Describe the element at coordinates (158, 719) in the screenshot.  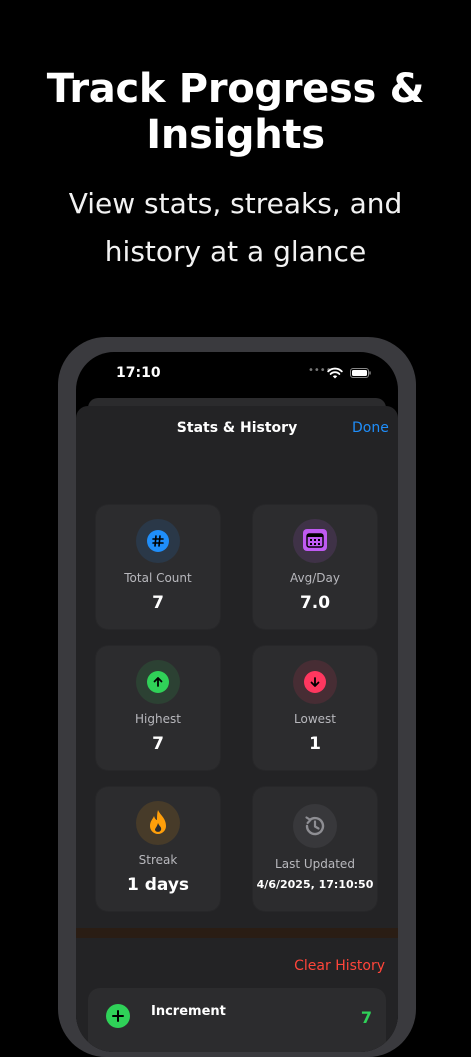
I see `stat-label: Highest` at that location.